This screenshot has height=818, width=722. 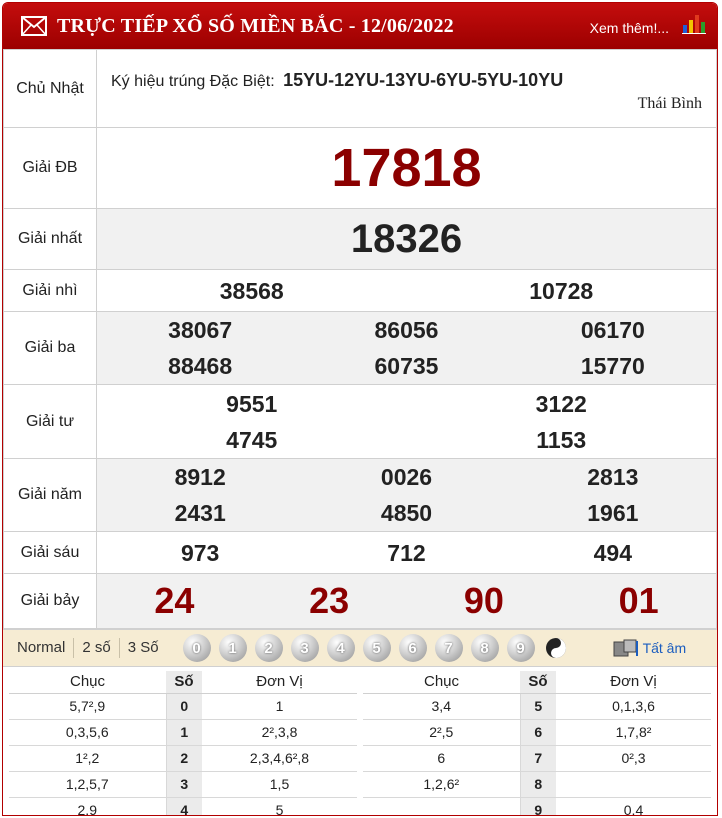 I want to click on prize-number: 4745, so click(x=252, y=439).